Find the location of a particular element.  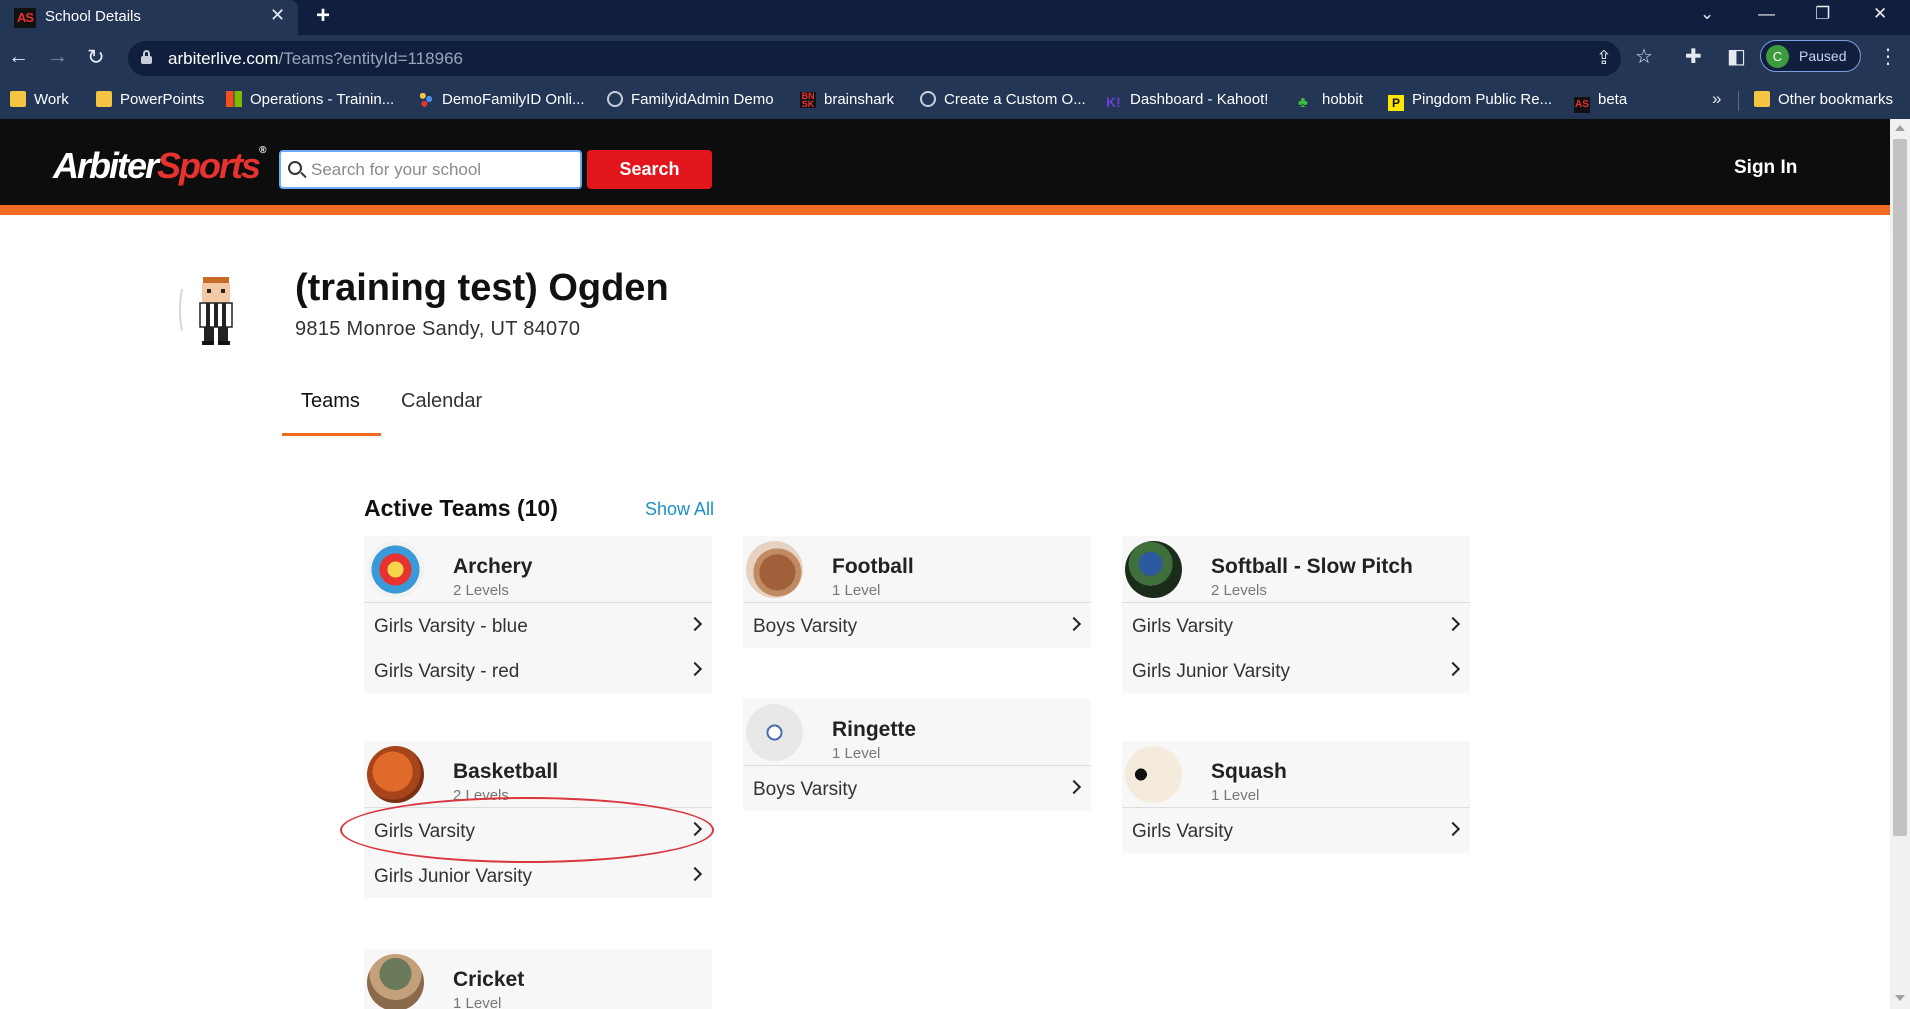

team-card-header: Archery 2 Levels is located at coordinates (538, 569).